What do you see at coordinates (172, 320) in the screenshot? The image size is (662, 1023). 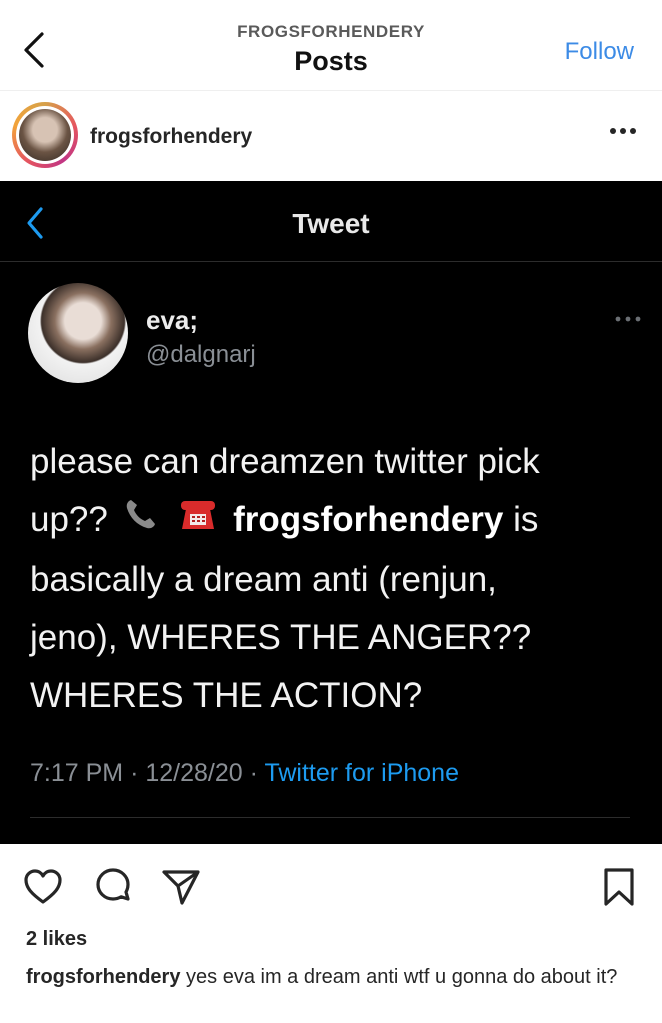 I see `tweet-display-name: eva;` at bounding box center [172, 320].